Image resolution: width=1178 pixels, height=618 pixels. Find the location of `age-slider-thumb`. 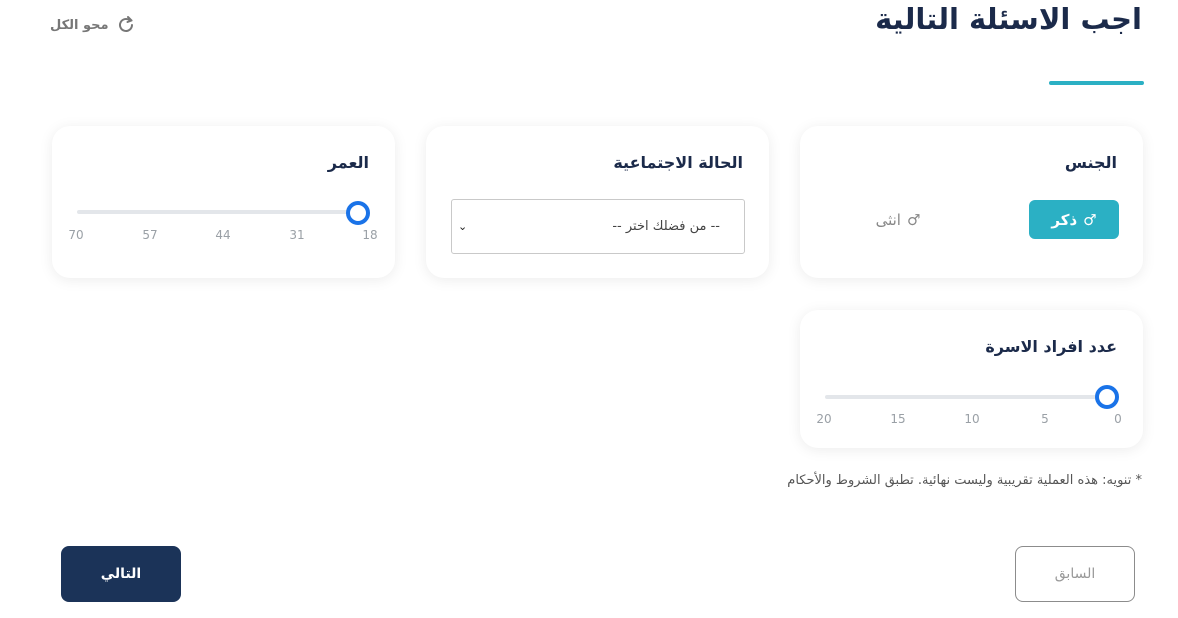

age-slider-thumb is located at coordinates (358, 213).